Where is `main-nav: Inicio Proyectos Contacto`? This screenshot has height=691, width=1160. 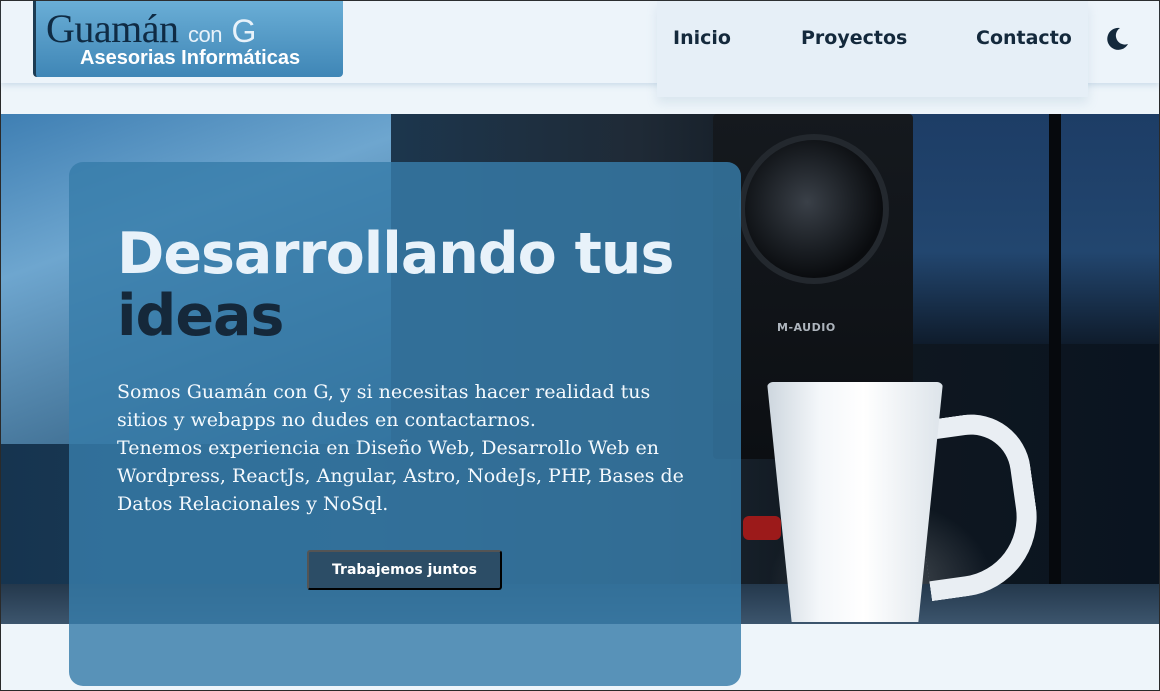 main-nav: Inicio Proyectos Contacto is located at coordinates (872, 49).